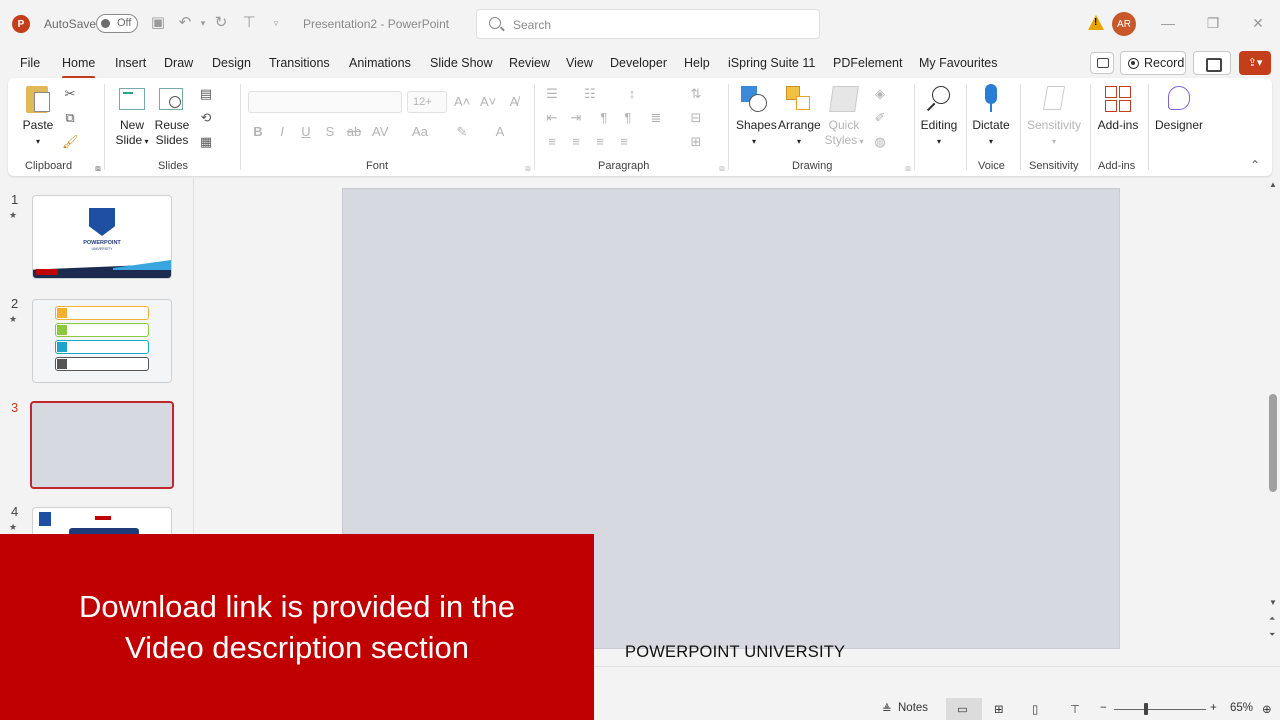 This screenshot has height=720, width=1280. Describe the element at coordinates (1255, 63) in the screenshot. I see `share-button: ⇪▾` at that location.